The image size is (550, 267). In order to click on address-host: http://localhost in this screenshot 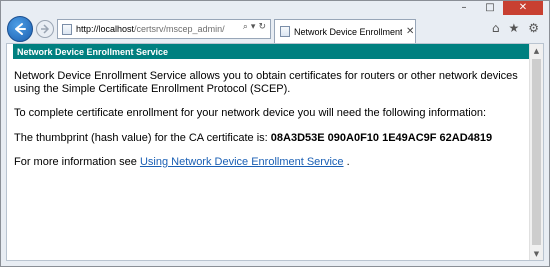, I will do `click(105, 29)`.